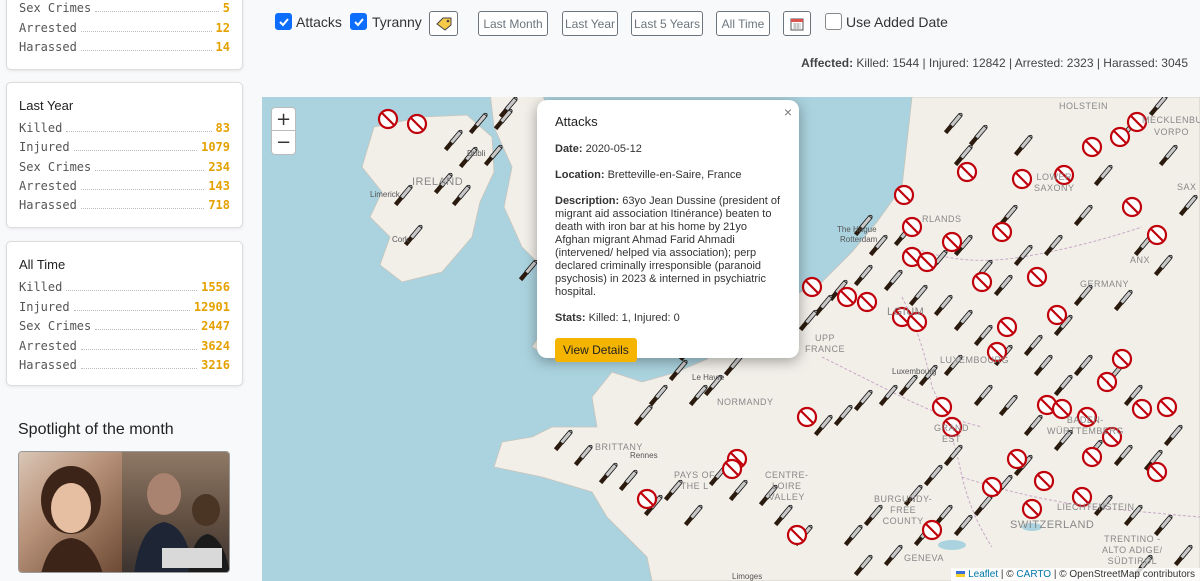  Describe the element at coordinates (443, 23) in the screenshot. I see `tag-button` at that location.